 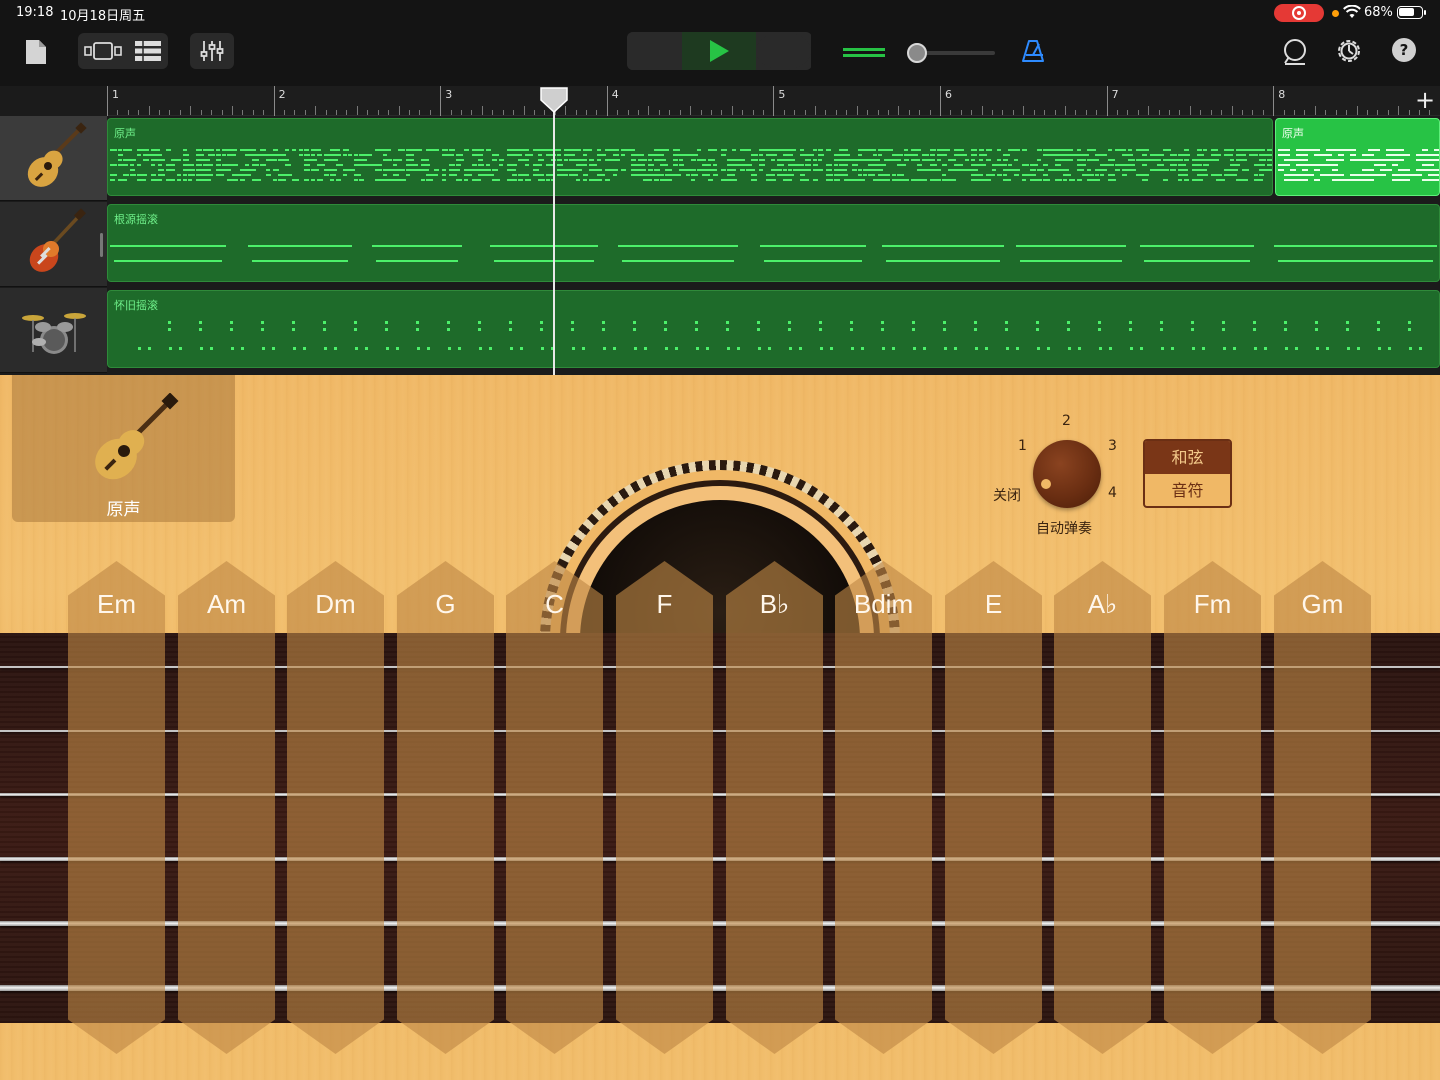 I want to click on loop-icon, so click(x=1295, y=52).